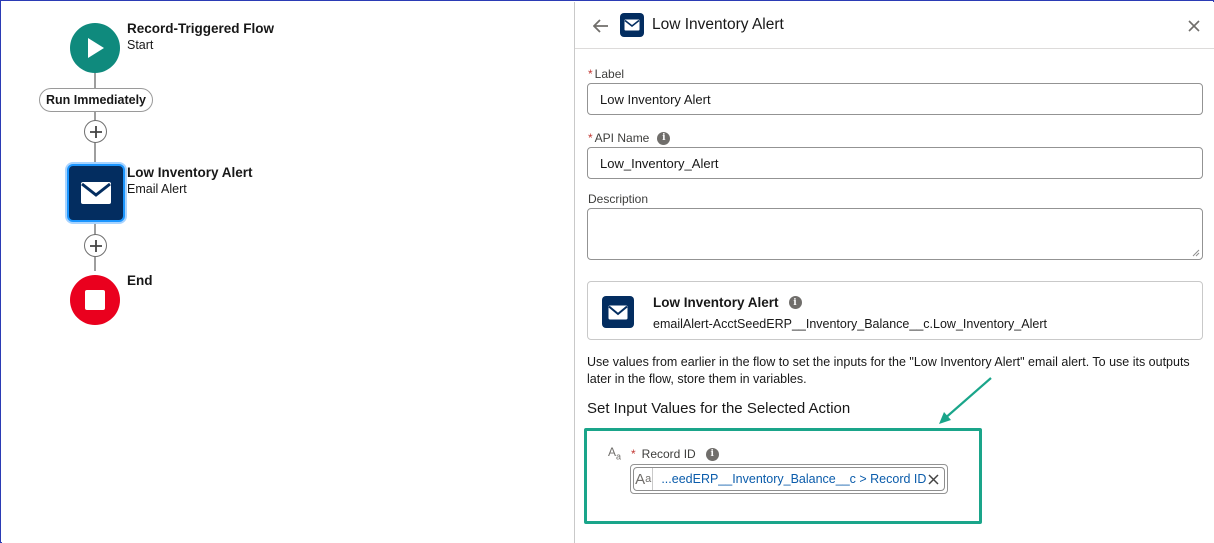 This screenshot has width=1214, height=543. I want to click on record-id-label: * Record ID i, so click(675, 454).